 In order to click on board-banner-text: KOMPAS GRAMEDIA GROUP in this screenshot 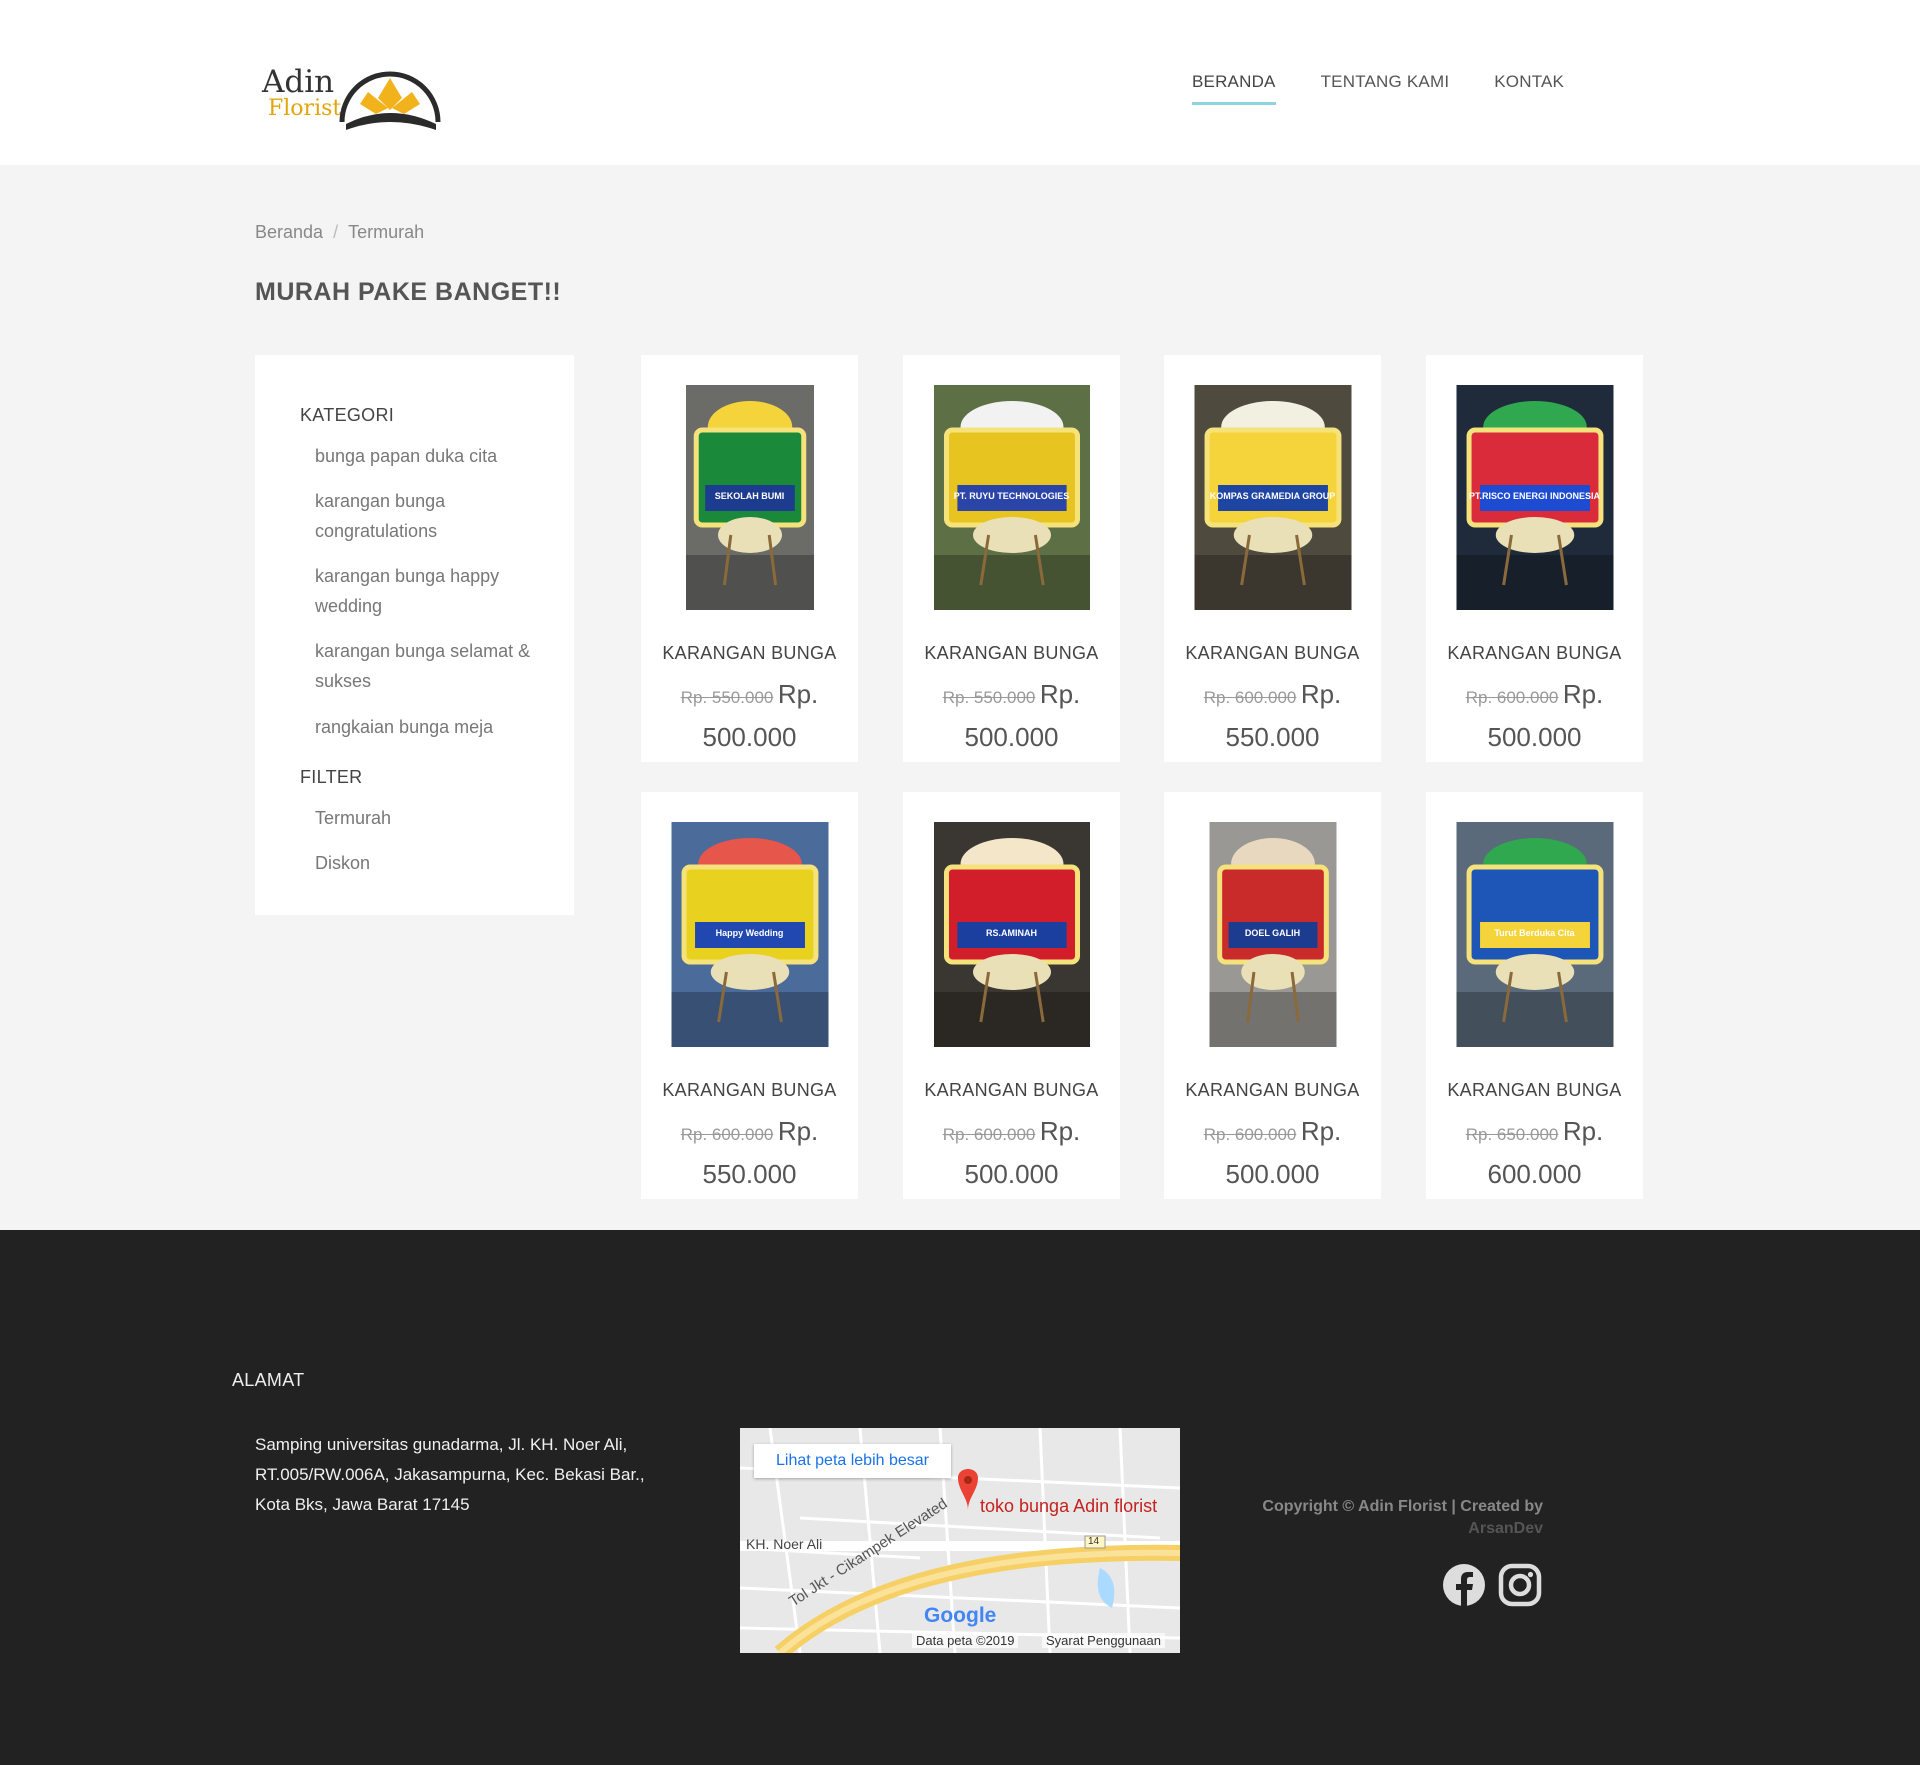, I will do `click(1272, 496)`.